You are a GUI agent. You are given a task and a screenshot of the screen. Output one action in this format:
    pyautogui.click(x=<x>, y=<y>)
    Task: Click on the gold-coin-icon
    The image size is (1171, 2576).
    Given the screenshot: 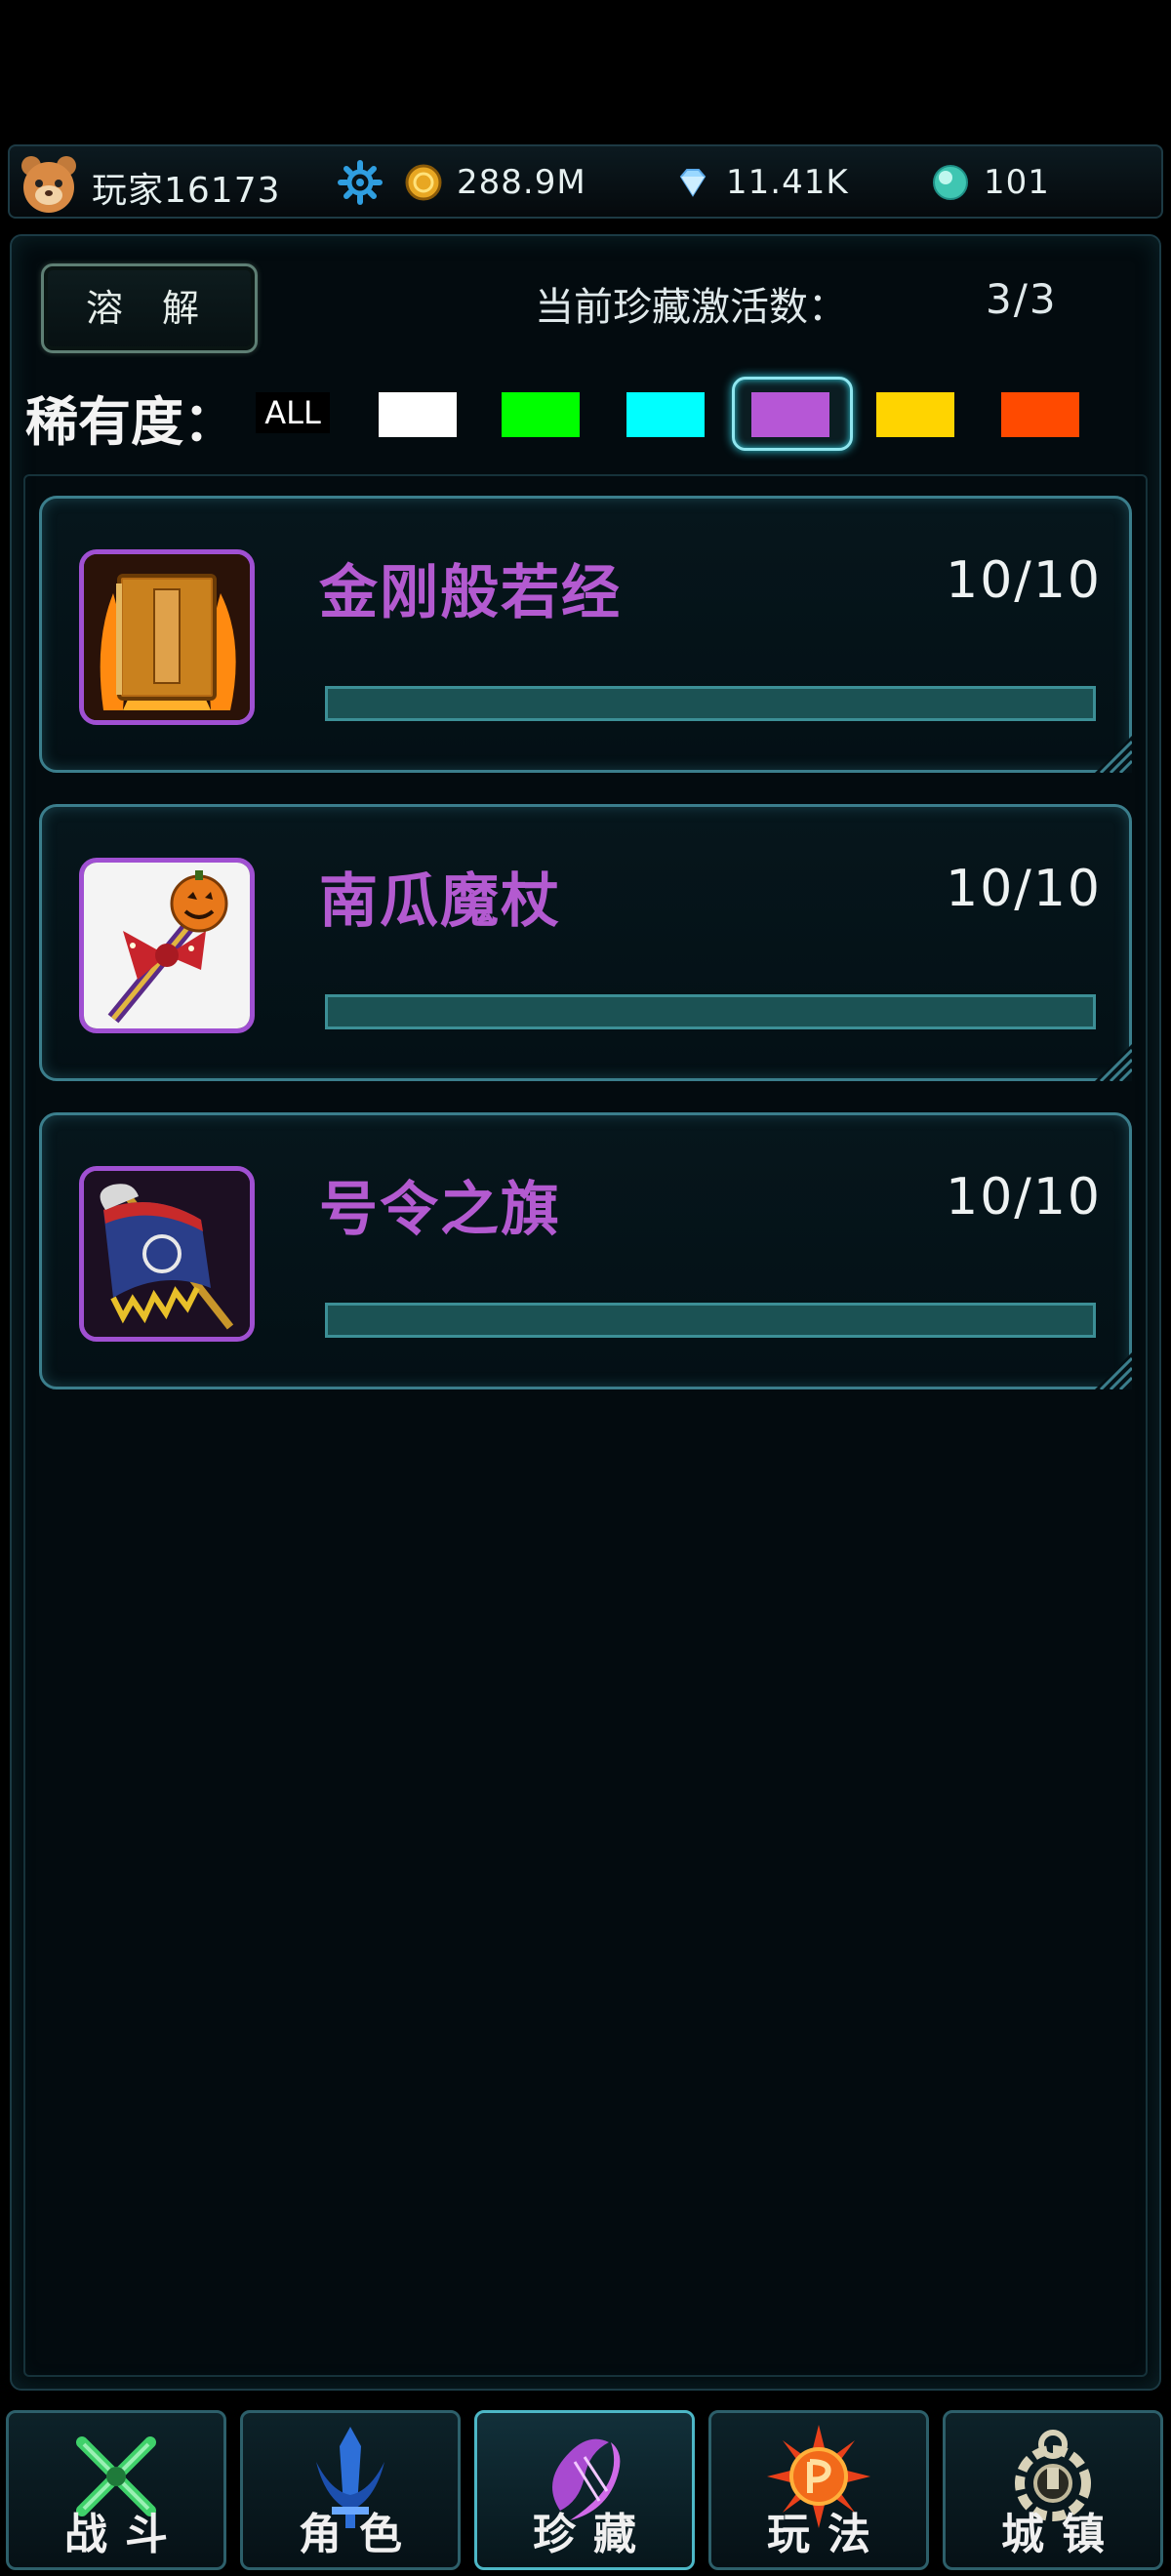 What is the action you would take?
    pyautogui.click(x=423, y=182)
    